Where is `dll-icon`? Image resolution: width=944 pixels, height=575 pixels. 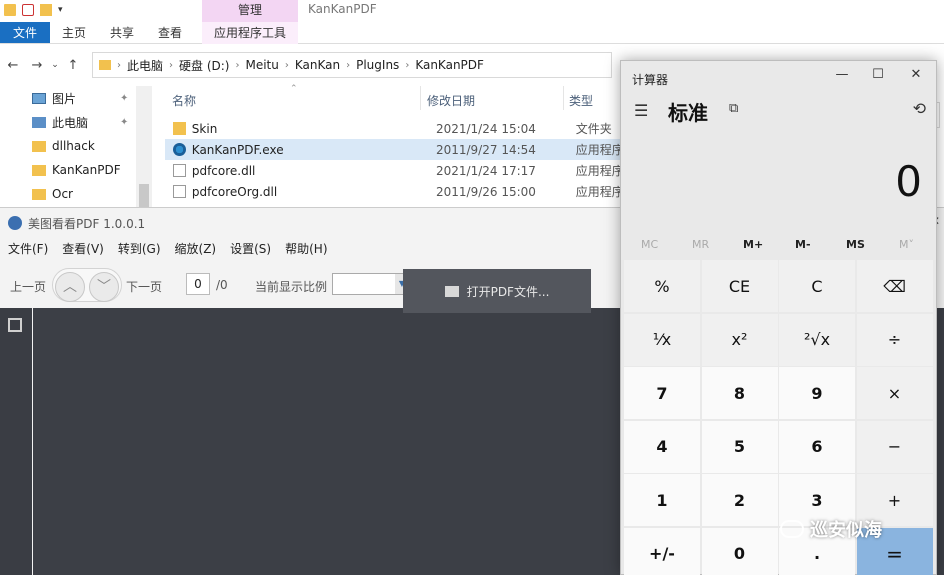
dll-icon is located at coordinates (179, 191).